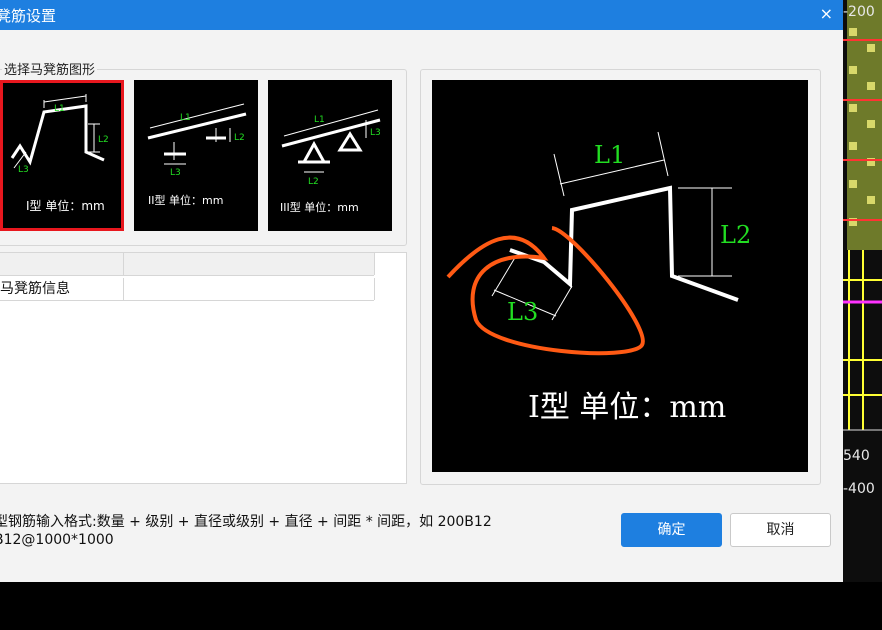 This screenshot has height=630, width=882. I want to click on cad-label: -200, so click(859, 12).